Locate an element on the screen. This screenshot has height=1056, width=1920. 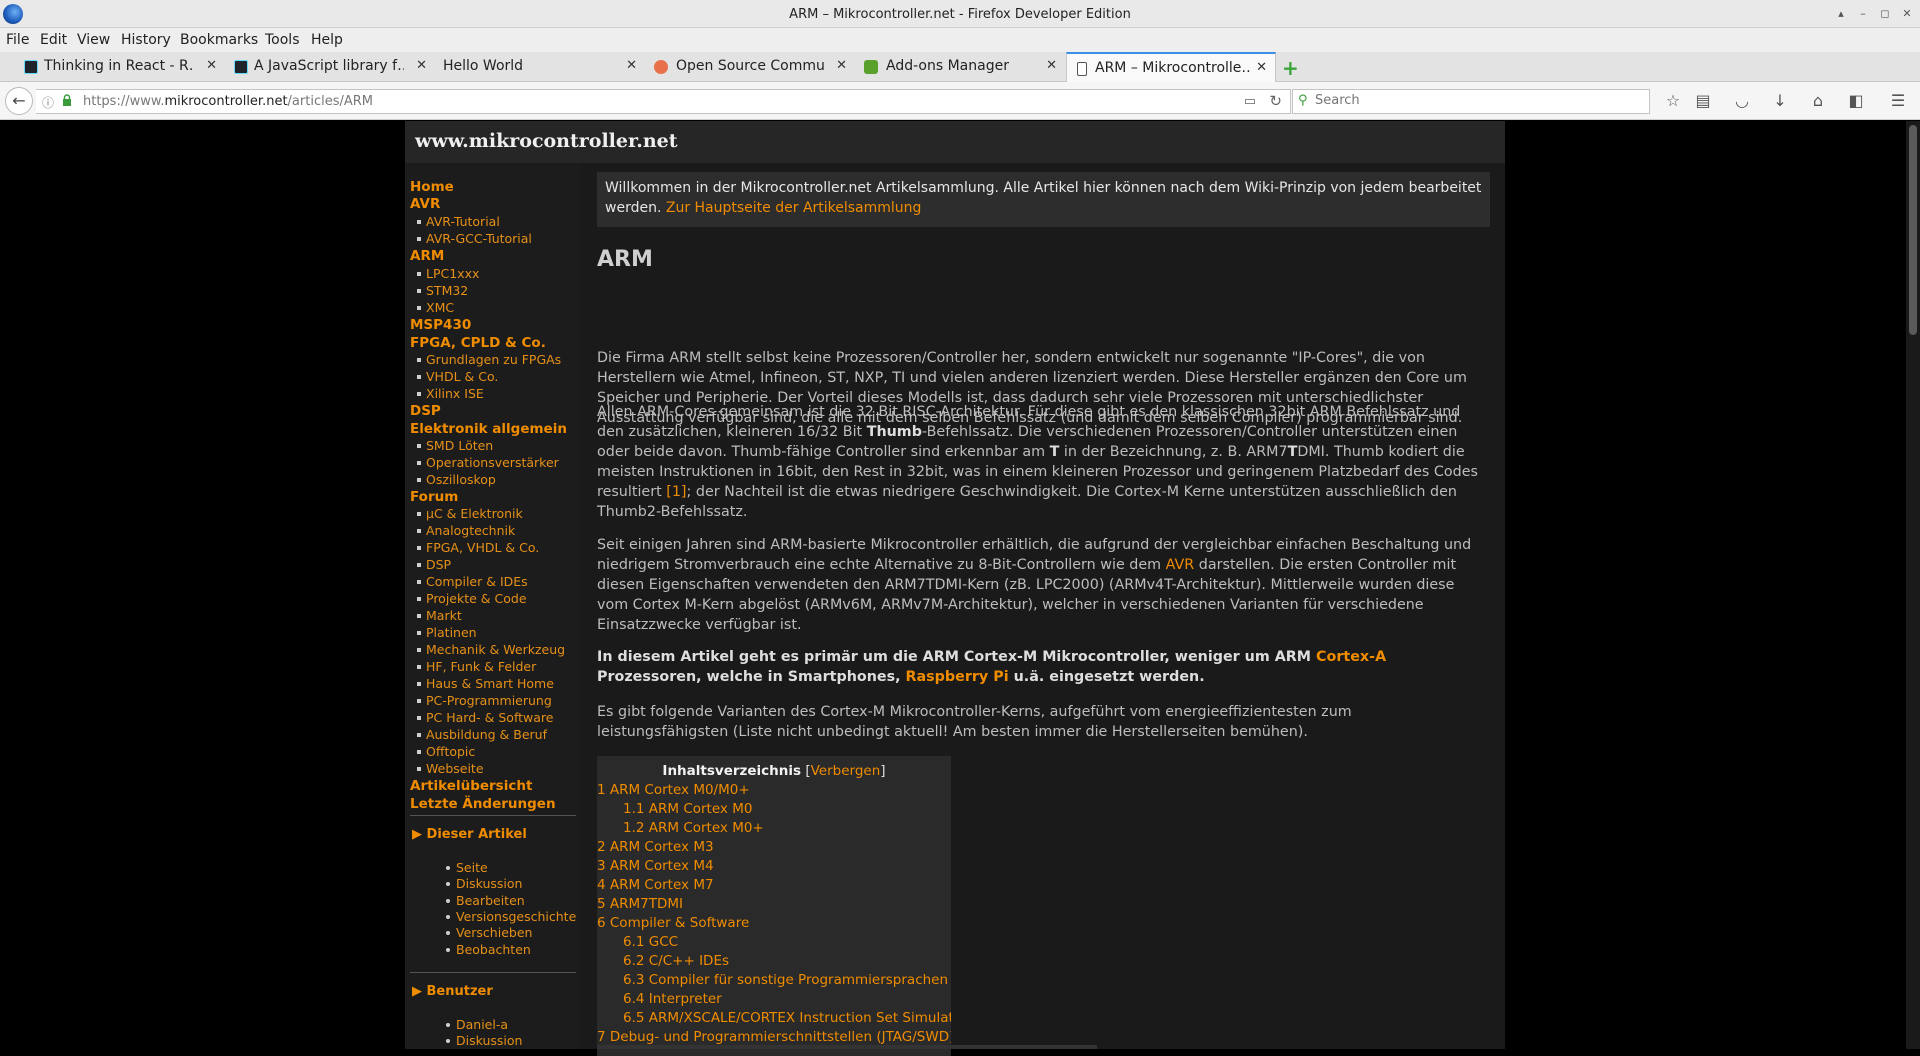
sidebar-forum-item: Offtopic is located at coordinates (445, 751).